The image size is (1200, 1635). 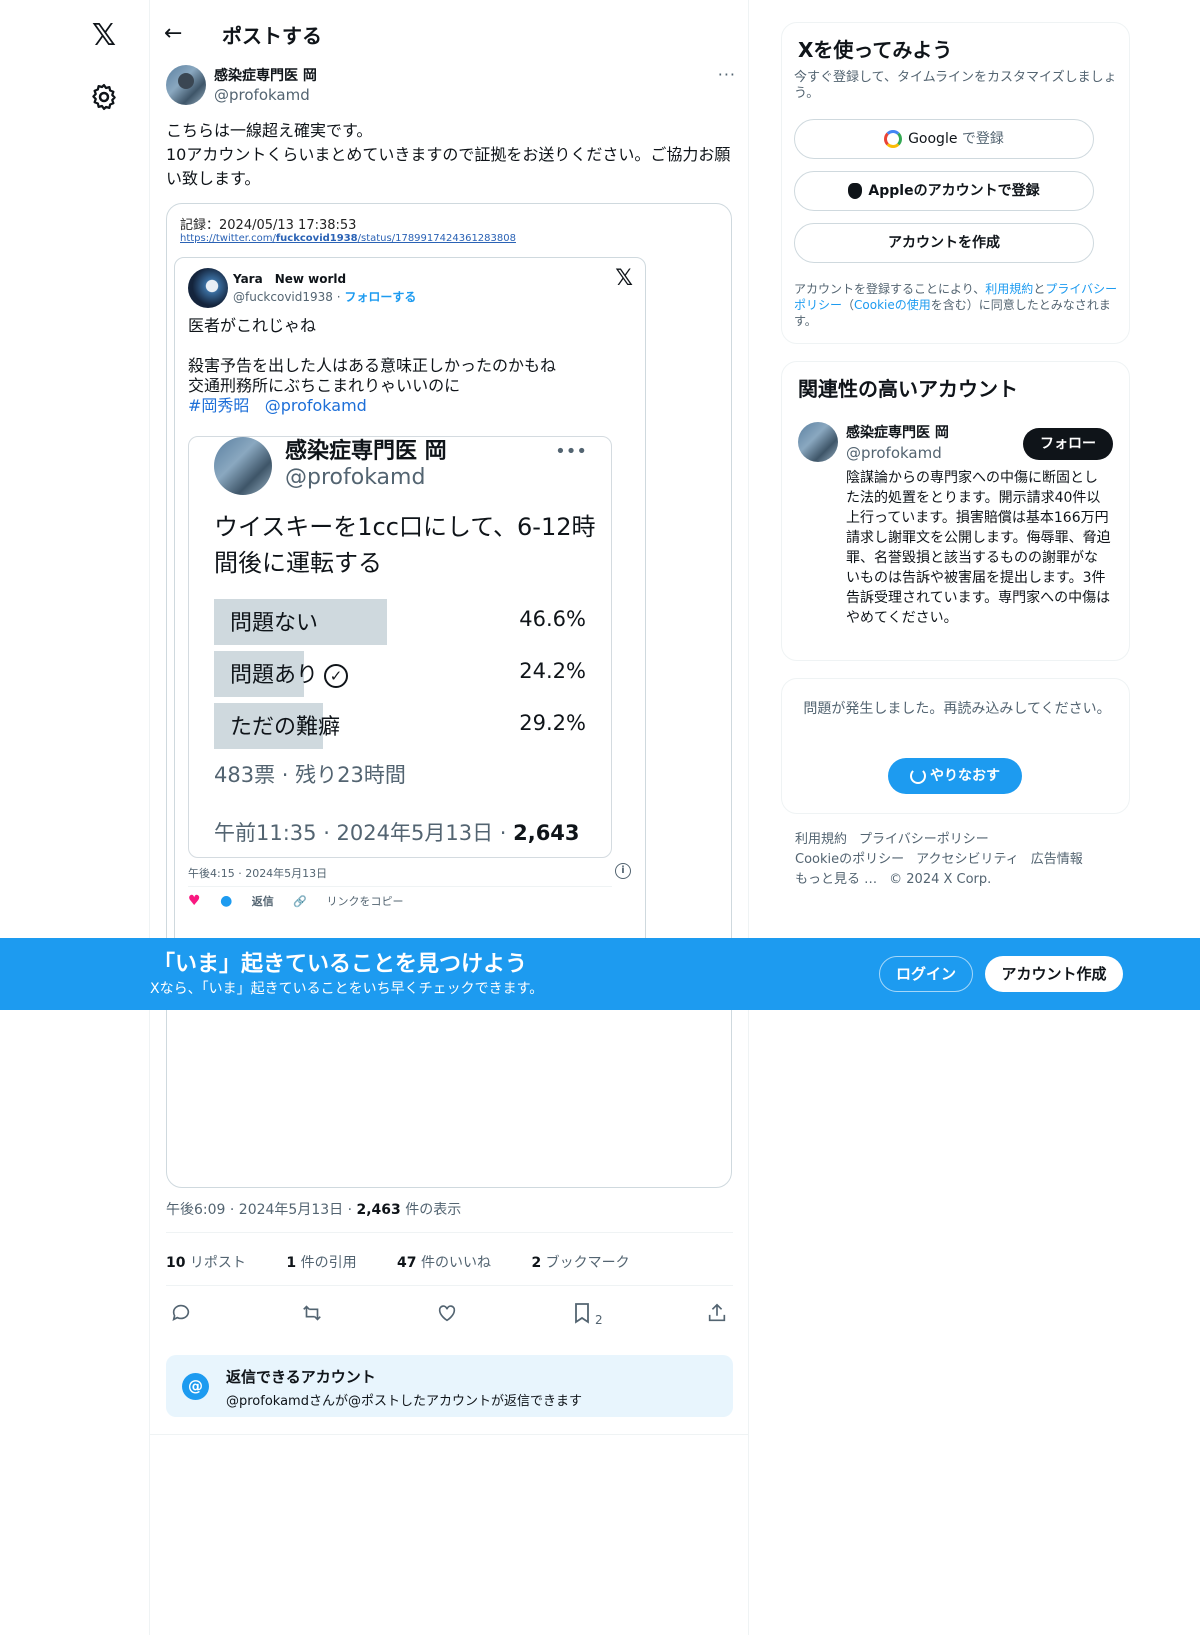 I want to click on poll-author-handle: @profokamd, so click(x=355, y=477).